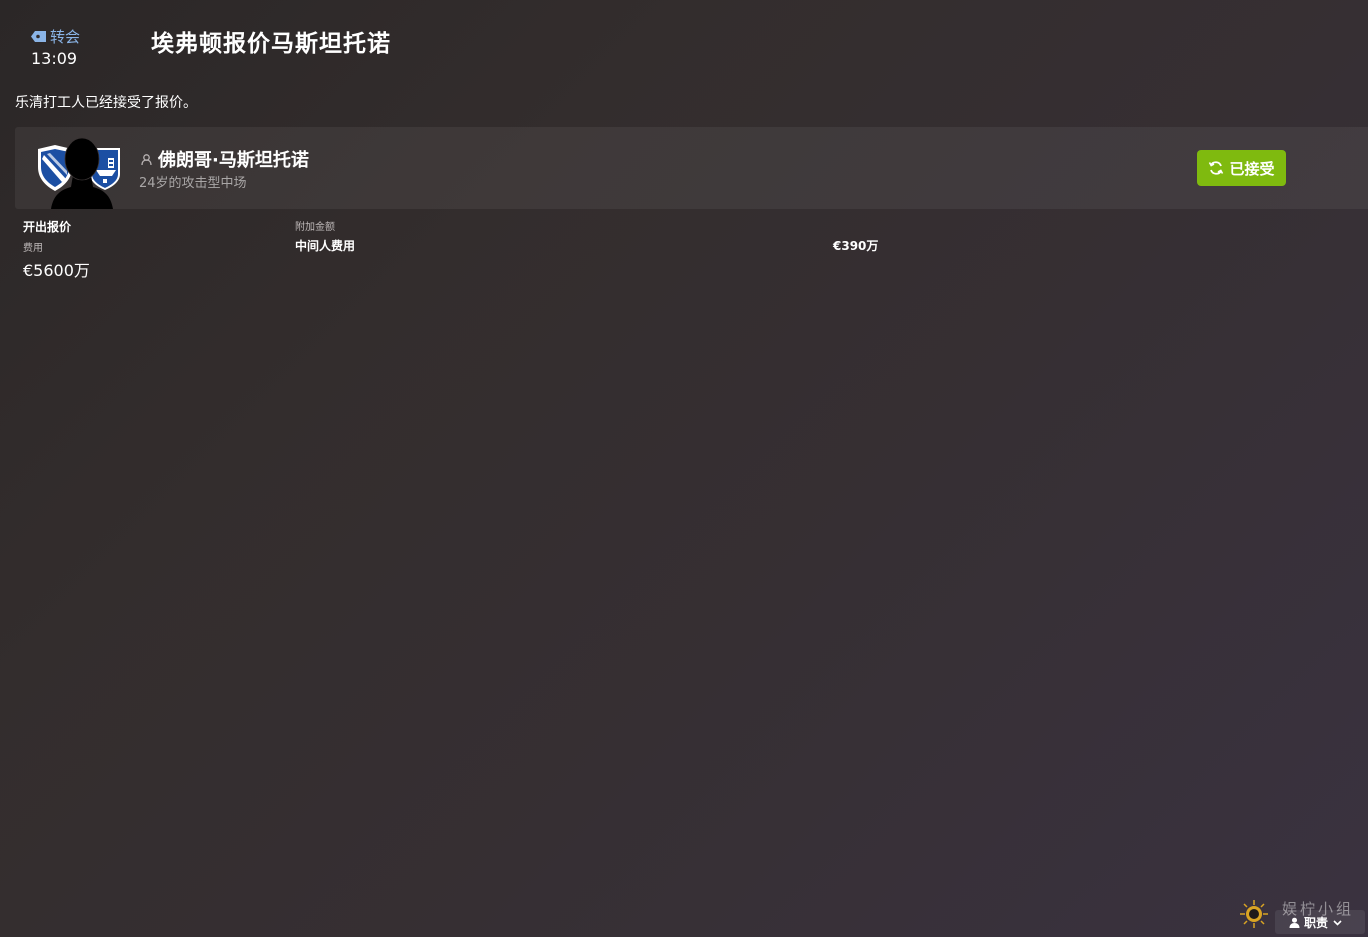  Describe the element at coordinates (54, 58) in the screenshot. I see `news-time: 13:09` at that location.